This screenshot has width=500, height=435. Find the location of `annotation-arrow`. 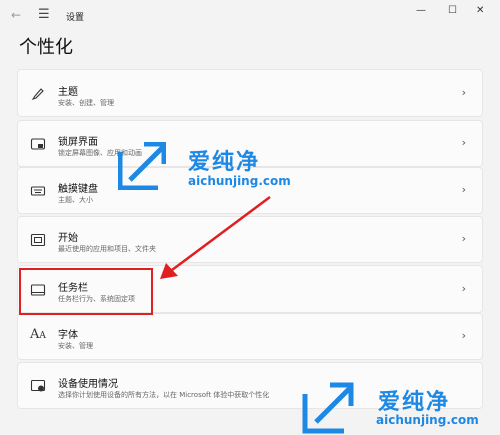

annotation-arrow is located at coordinates (215, 237).